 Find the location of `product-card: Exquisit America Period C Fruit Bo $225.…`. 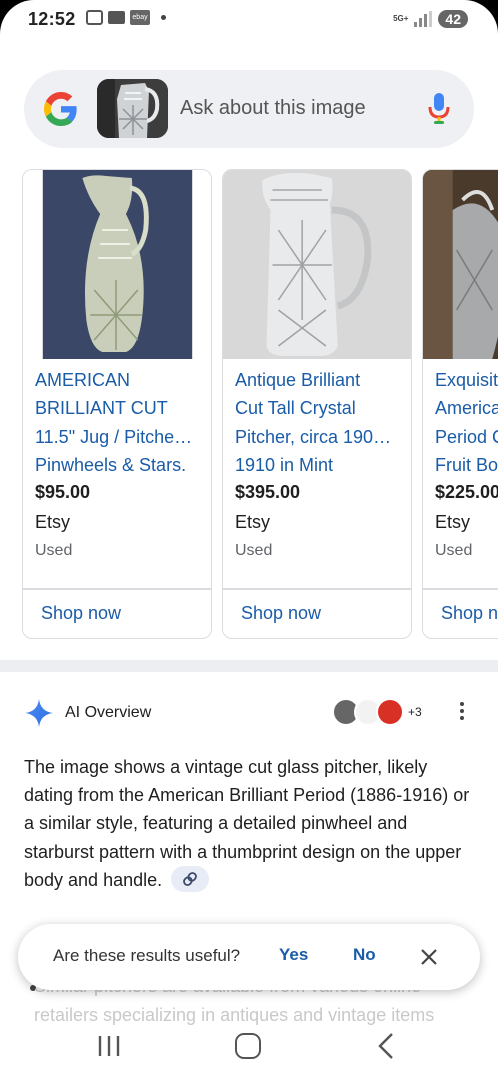

product-card: Exquisit America Period C Fruit Bo $225.… is located at coordinates (460, 404).